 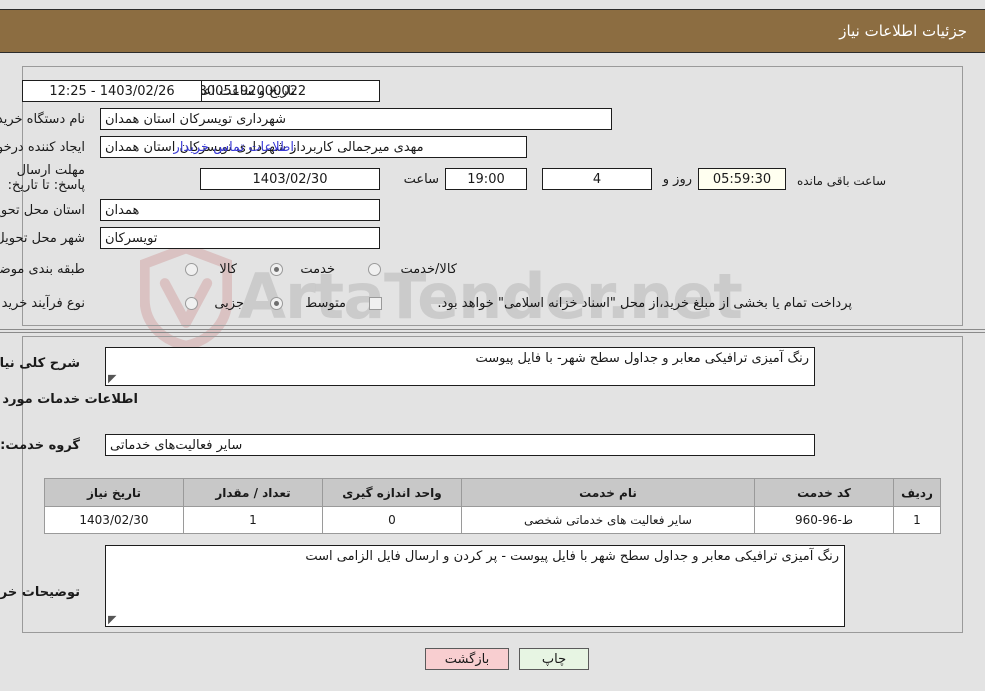 What do you see at coordinates (113, 378) in the screenshot?
I see `resize-grip-icon: ◥` at bounding box center [113, 378].